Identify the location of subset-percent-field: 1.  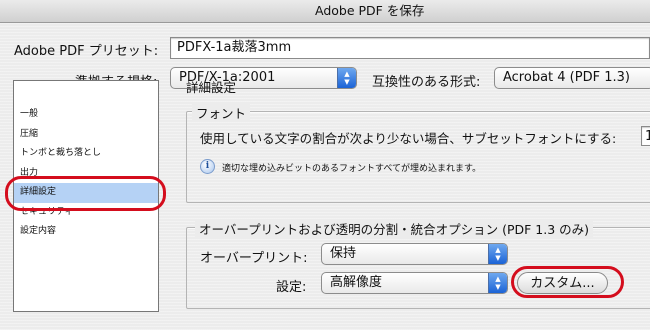
(645, 136).